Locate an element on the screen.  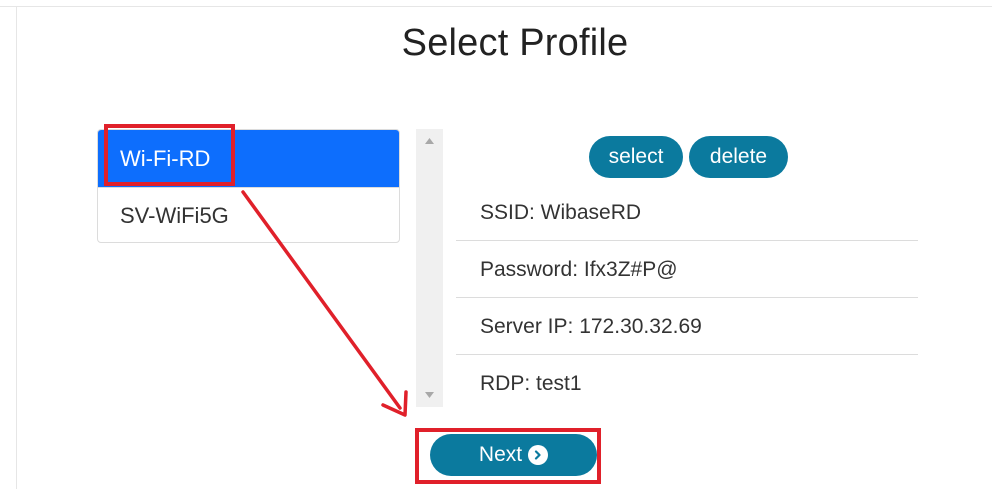
scroll-up-arrow-icon is located at coordinates (429, 141).